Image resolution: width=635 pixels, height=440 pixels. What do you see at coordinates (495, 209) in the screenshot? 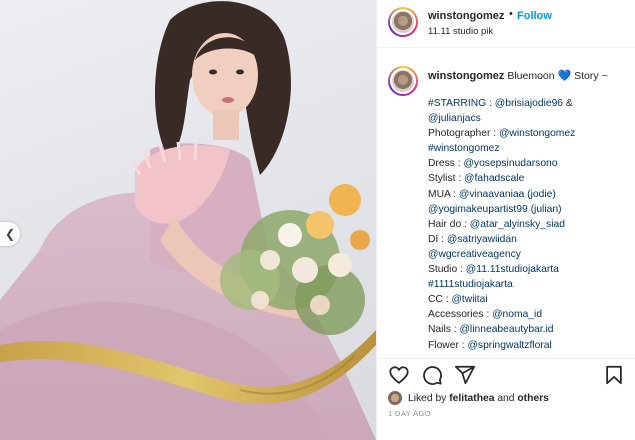
I see `caption-line-link: @yogimakeupartist99 (julian)` at bounding box center [495, 209].